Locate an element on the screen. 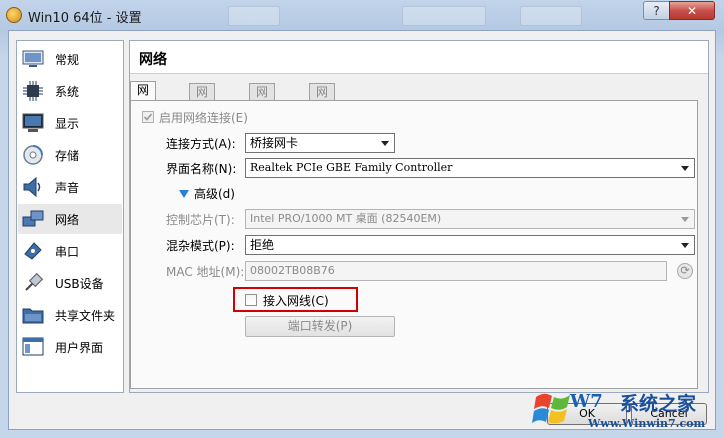 The height and width of the screenshot is (438, 724). usb-icon is located at coordinates (33, 283).